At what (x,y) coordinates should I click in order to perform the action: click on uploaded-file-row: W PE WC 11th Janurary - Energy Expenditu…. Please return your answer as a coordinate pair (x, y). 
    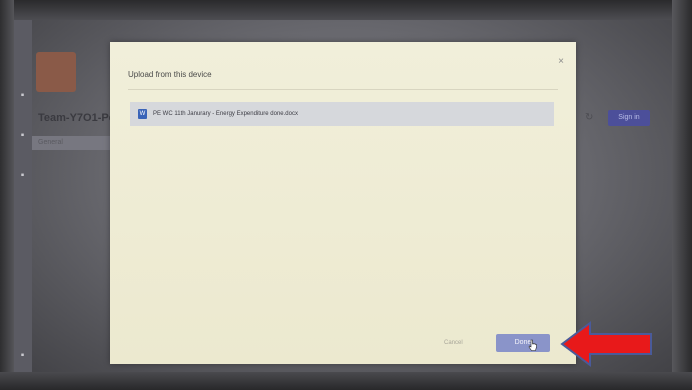
    Looking at the image, I should click on (342, 114).